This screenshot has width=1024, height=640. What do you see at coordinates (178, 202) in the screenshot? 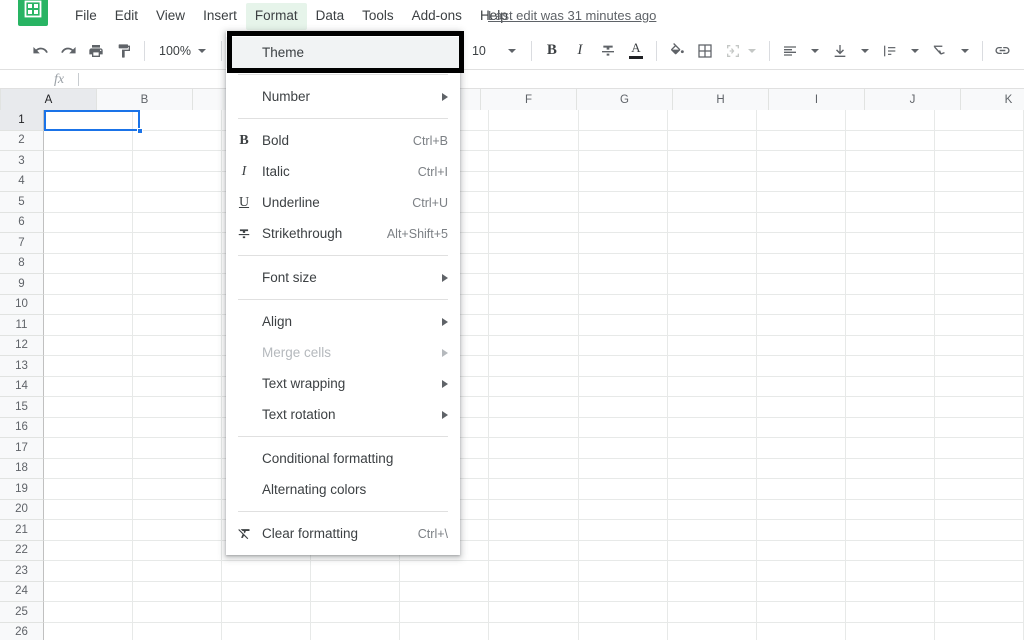
I see `cell-B5` at bounding box center [178, 202].